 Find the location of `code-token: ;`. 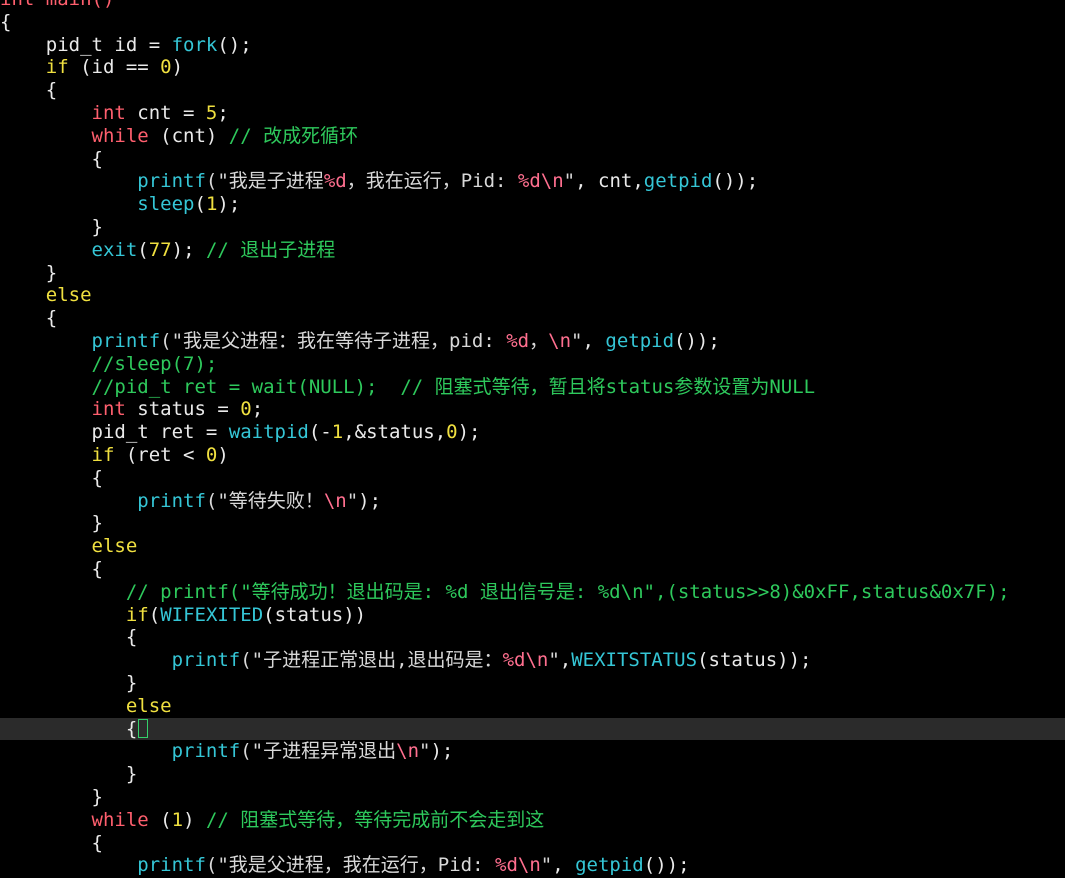

code-token: ; is located at coordinates (257, 409).